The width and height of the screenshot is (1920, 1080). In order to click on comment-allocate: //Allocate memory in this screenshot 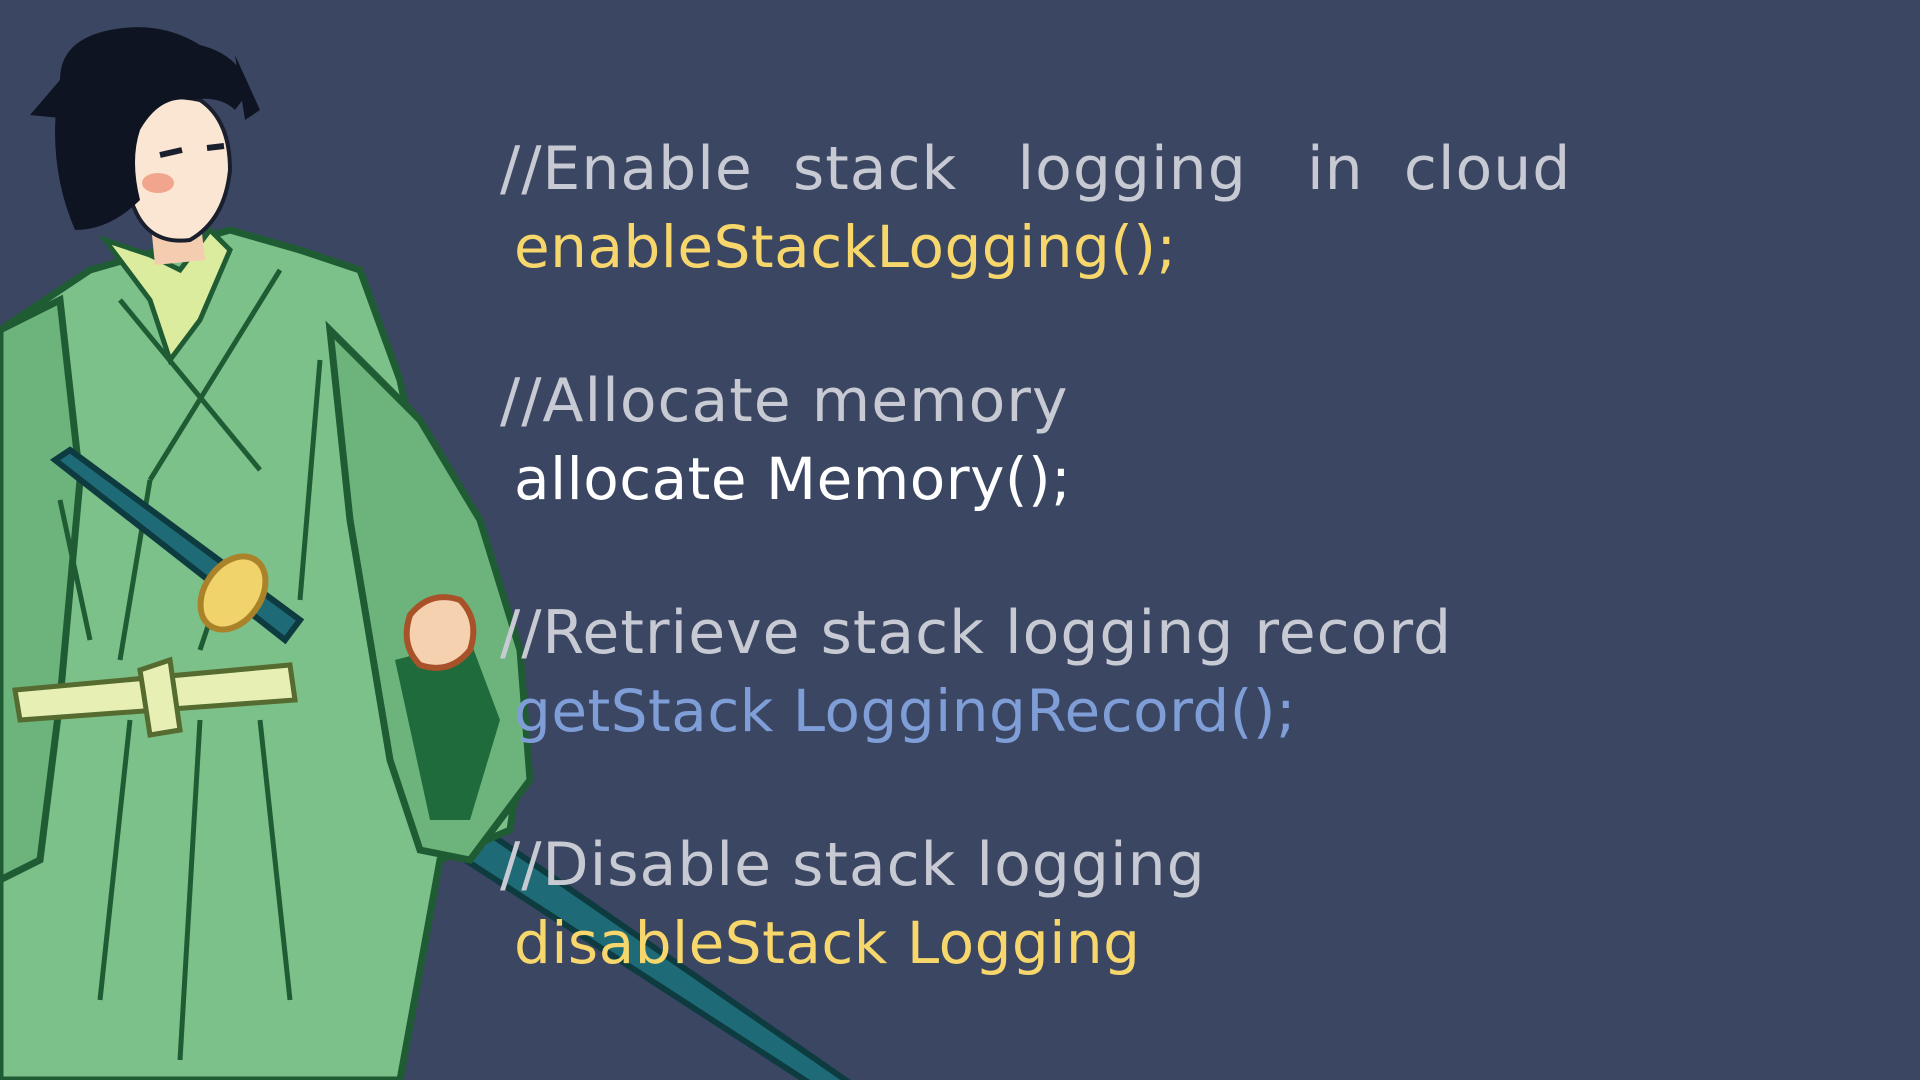, I will do `click(784, 401)`.